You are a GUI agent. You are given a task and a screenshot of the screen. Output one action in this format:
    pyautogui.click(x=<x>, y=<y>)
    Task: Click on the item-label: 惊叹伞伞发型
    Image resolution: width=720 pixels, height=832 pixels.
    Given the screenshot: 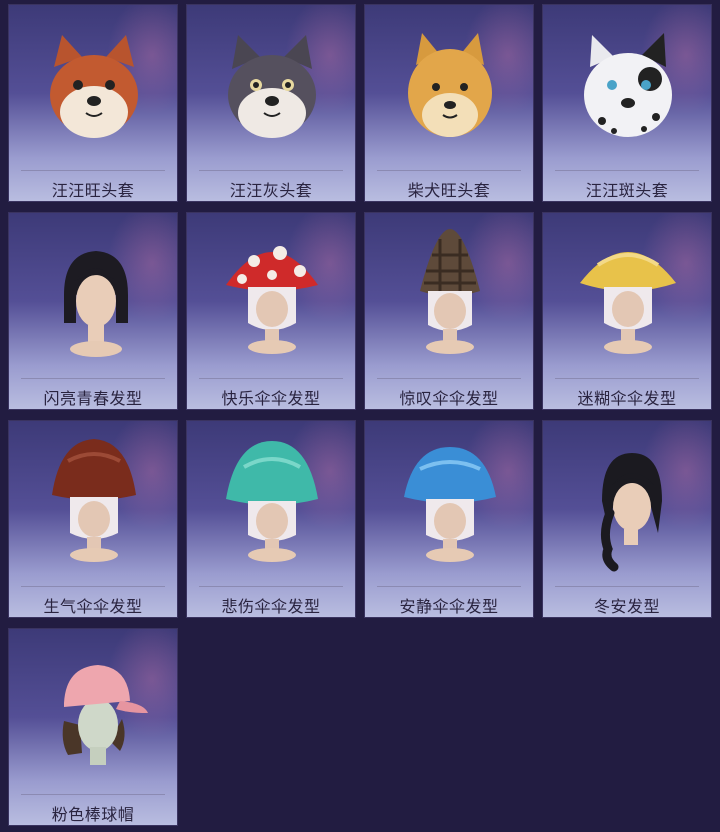 What is the action you would take?
    pyautogui.click(x=449, y=398)
    